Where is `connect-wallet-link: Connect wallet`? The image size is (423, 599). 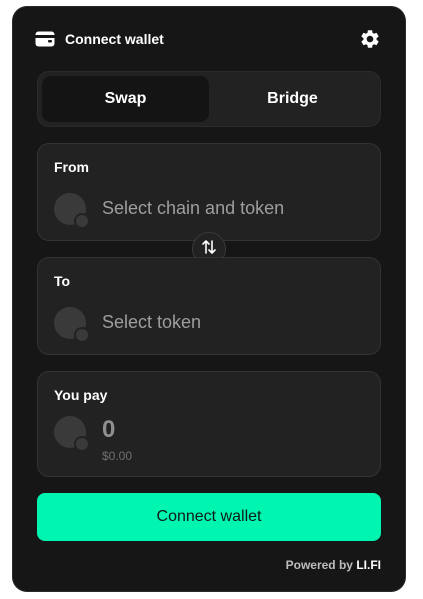
connect-wallet-link: Connect wallet is located at coordinates (99, 39).